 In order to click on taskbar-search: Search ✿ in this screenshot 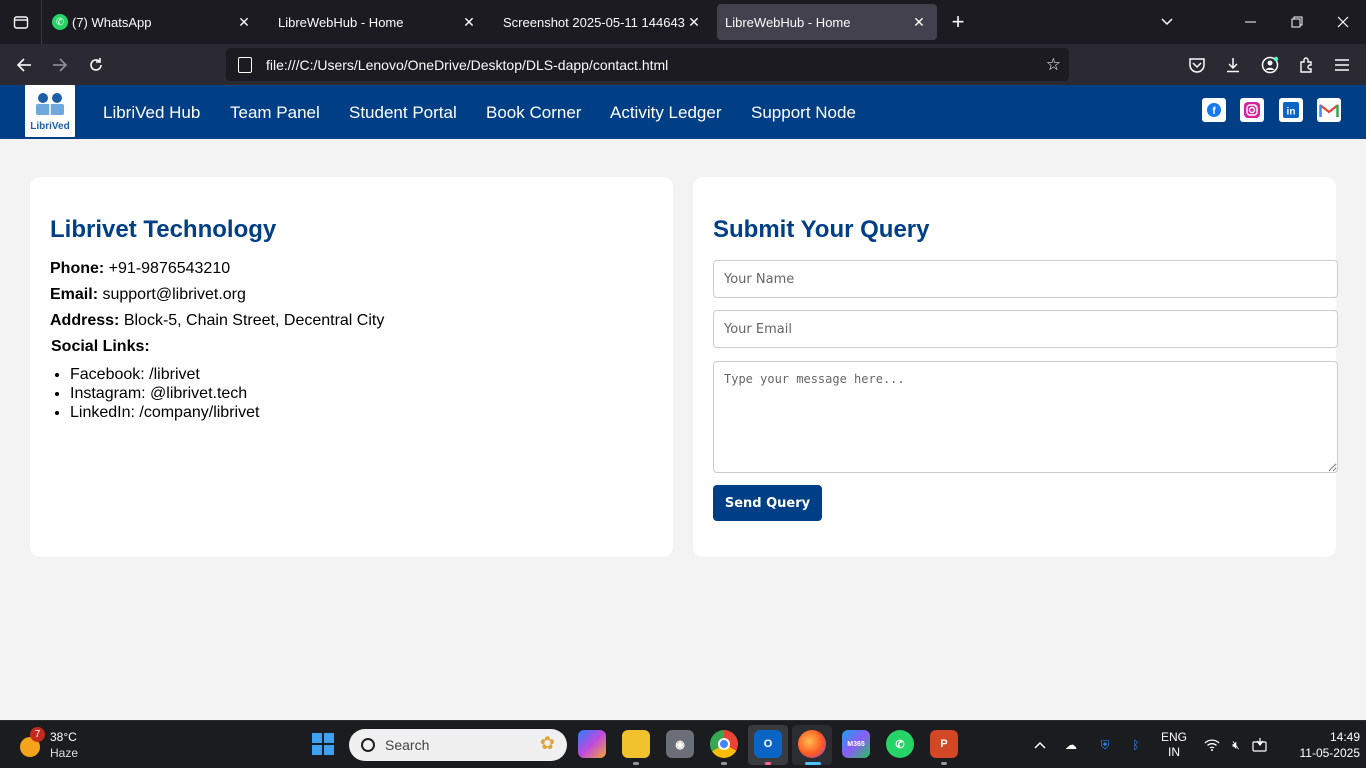, I will do `click(458, 745)`.